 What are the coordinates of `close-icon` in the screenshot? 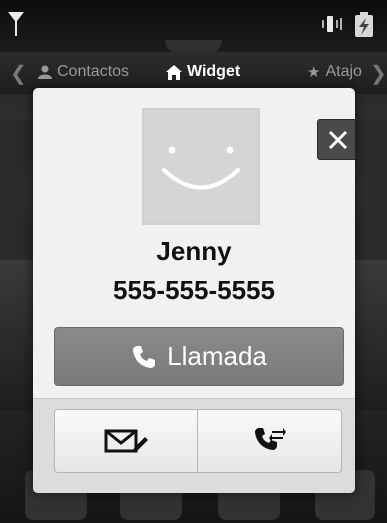 It's located at (337, 139).